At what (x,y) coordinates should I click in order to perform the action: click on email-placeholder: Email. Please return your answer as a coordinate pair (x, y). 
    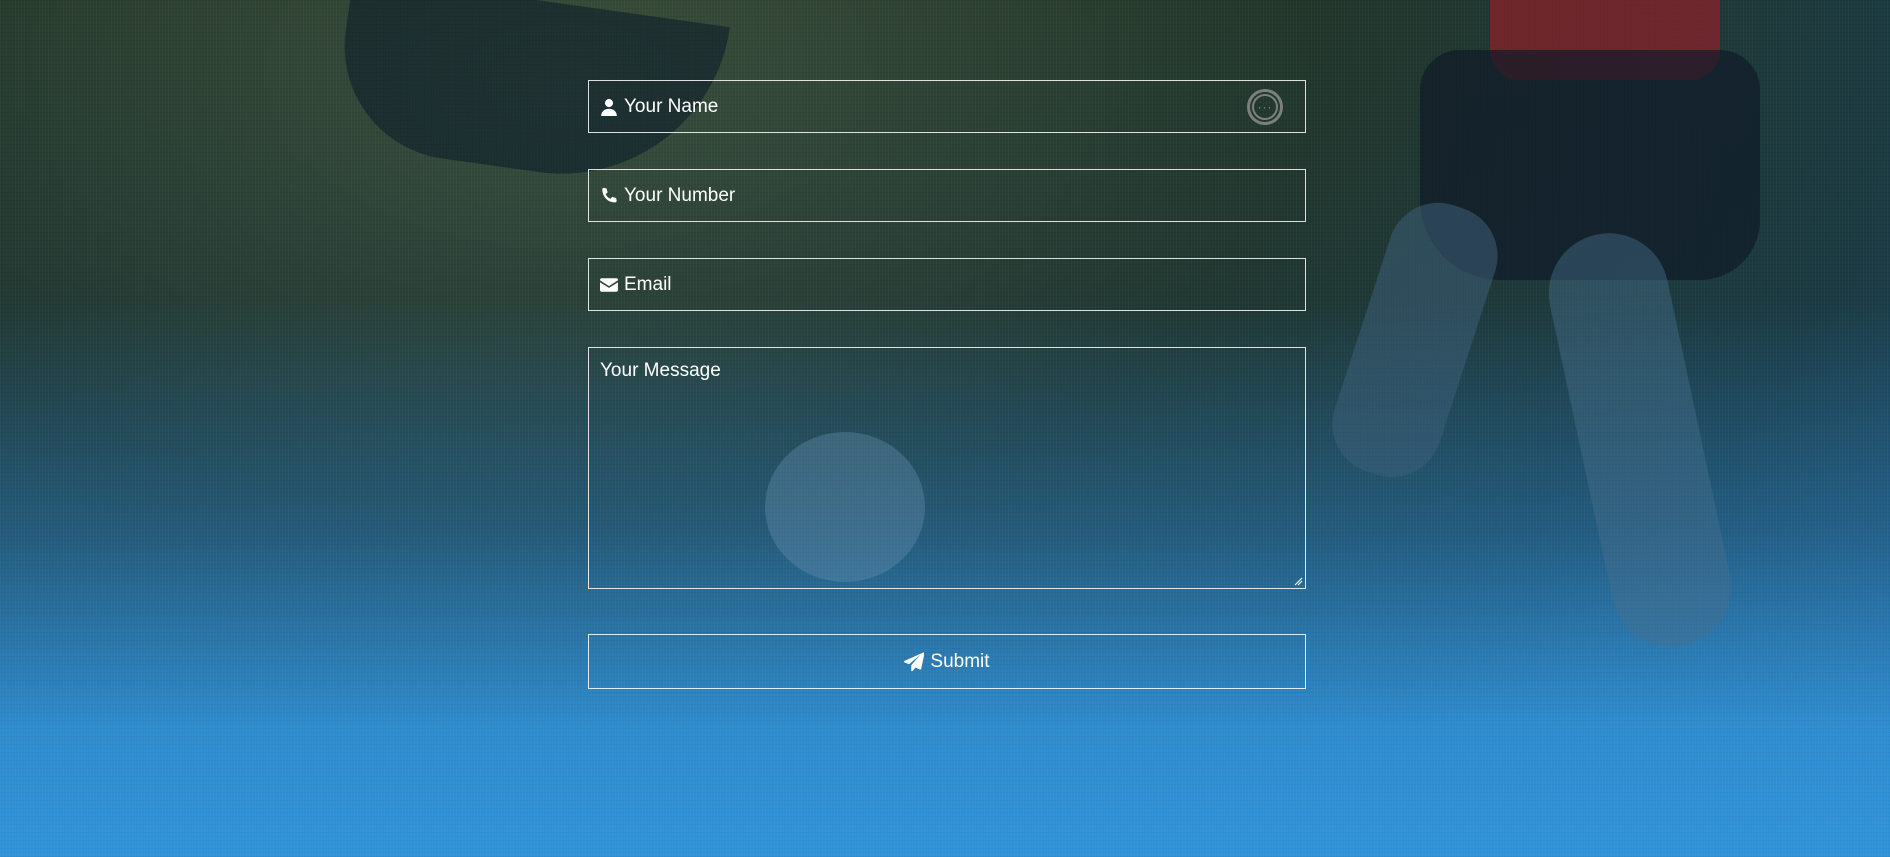
    Looking at the image, I should click on (648, 284).